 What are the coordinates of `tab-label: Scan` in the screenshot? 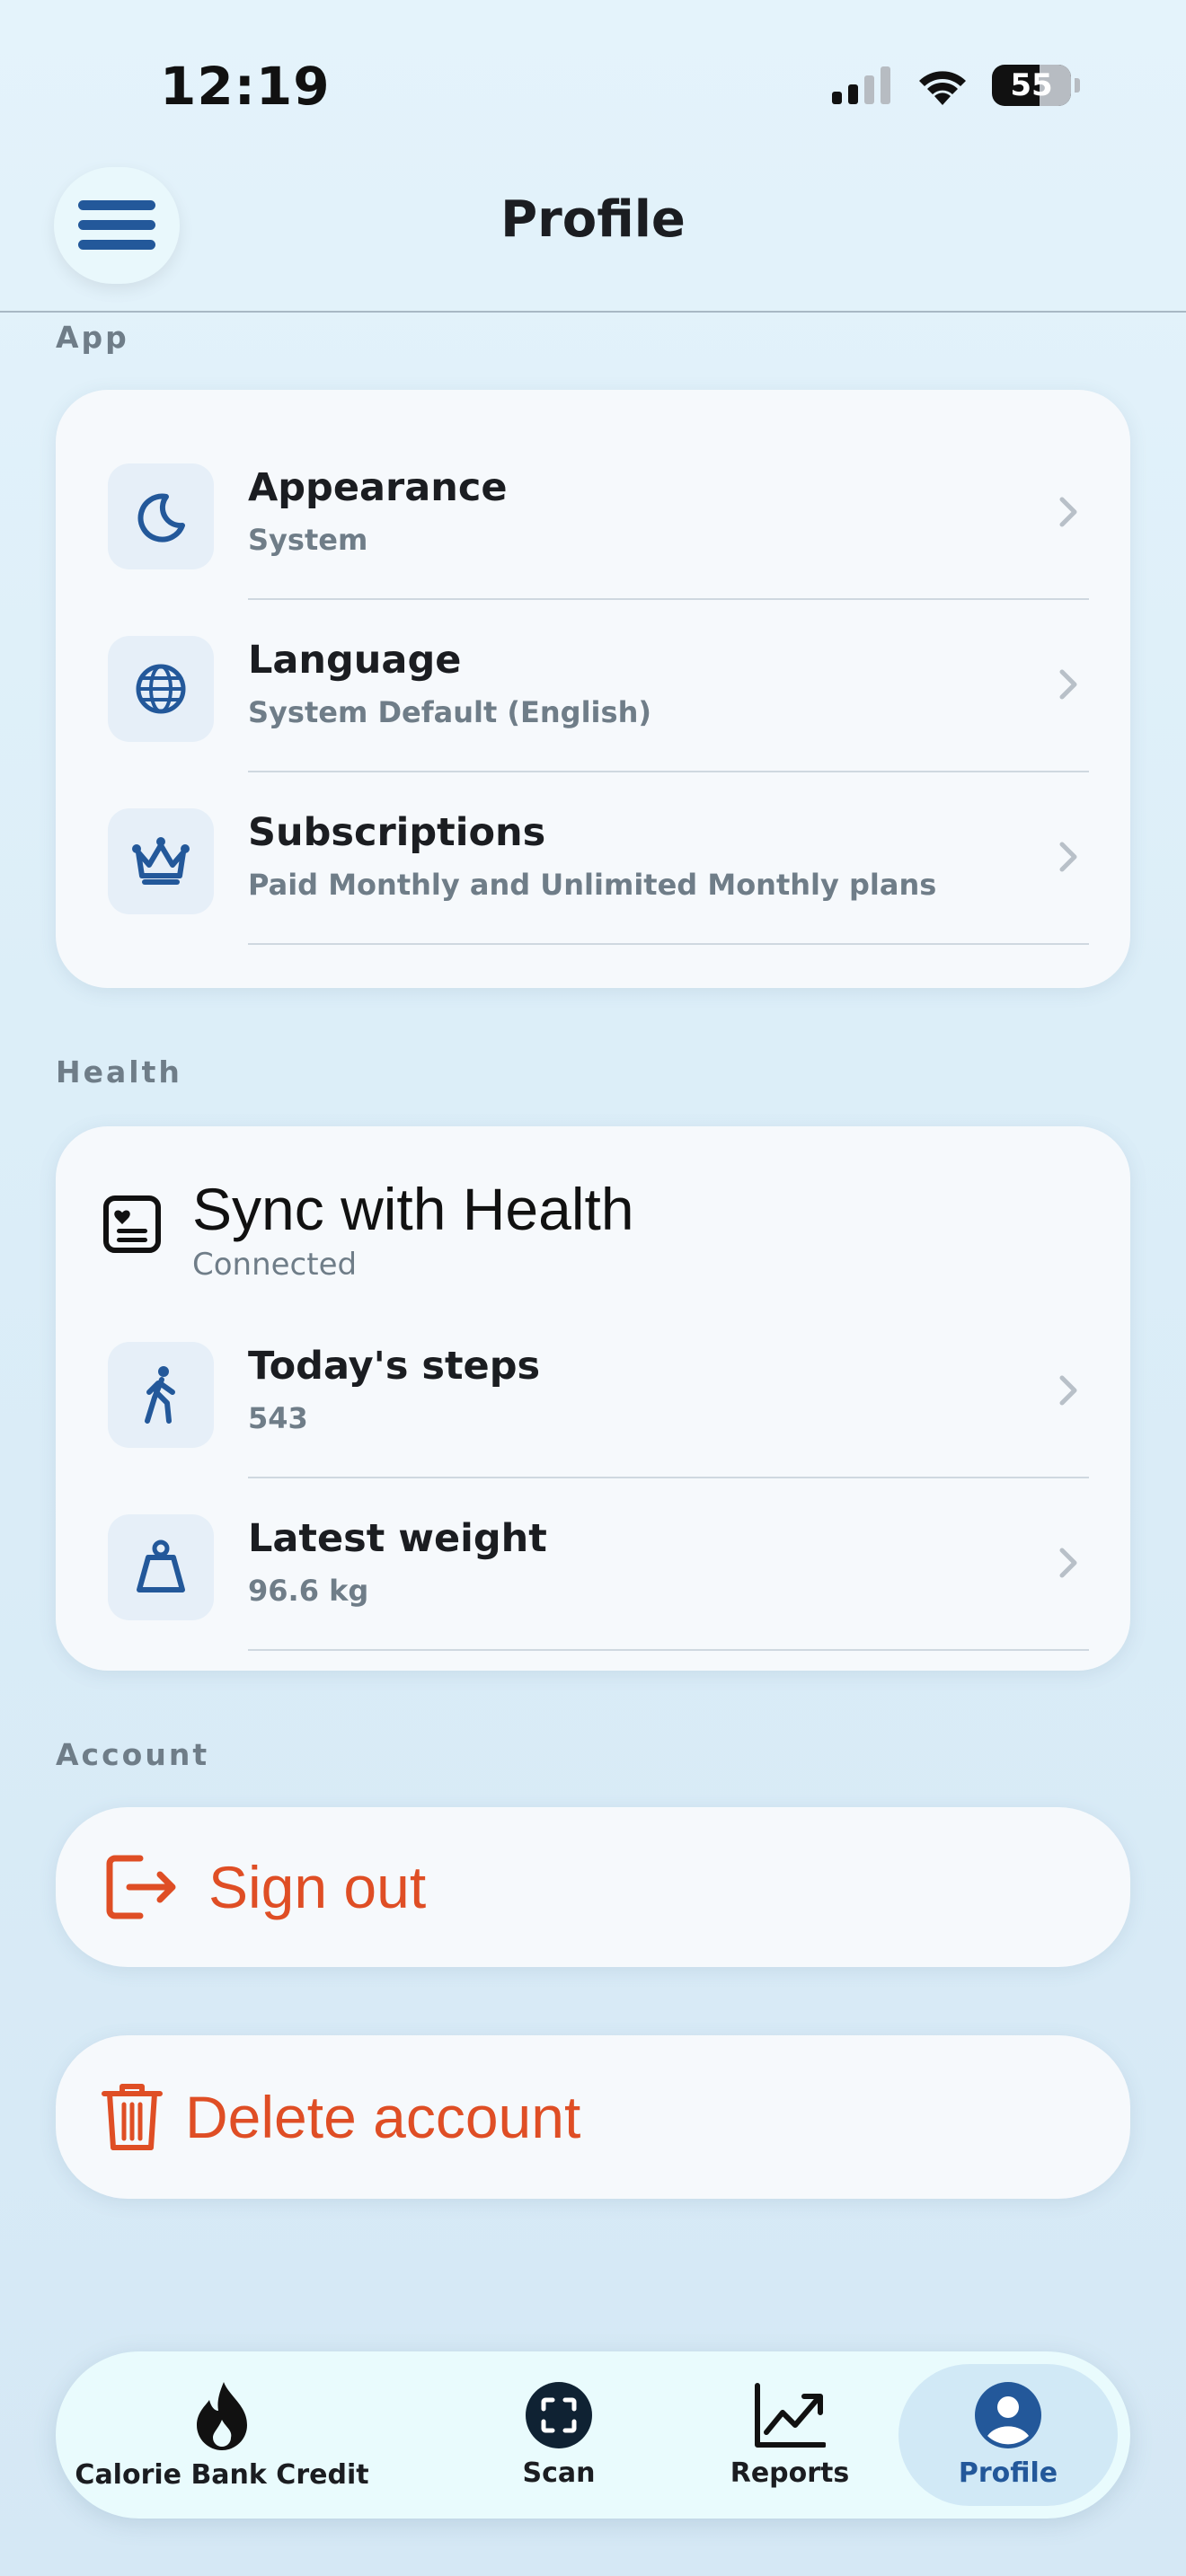 It's located at (559, 2473).